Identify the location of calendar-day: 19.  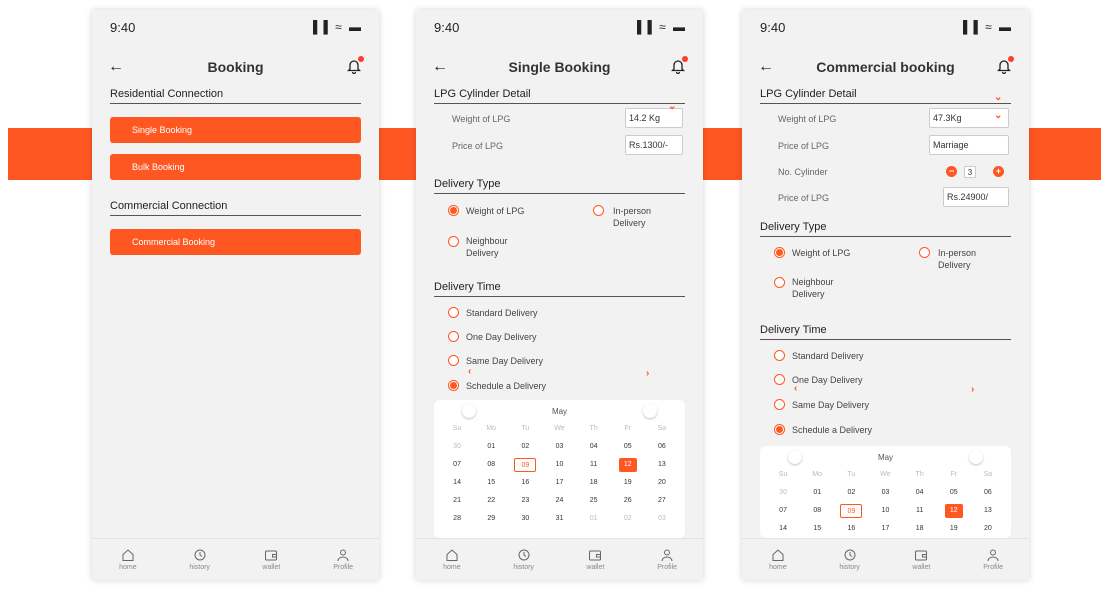
(954, 529).